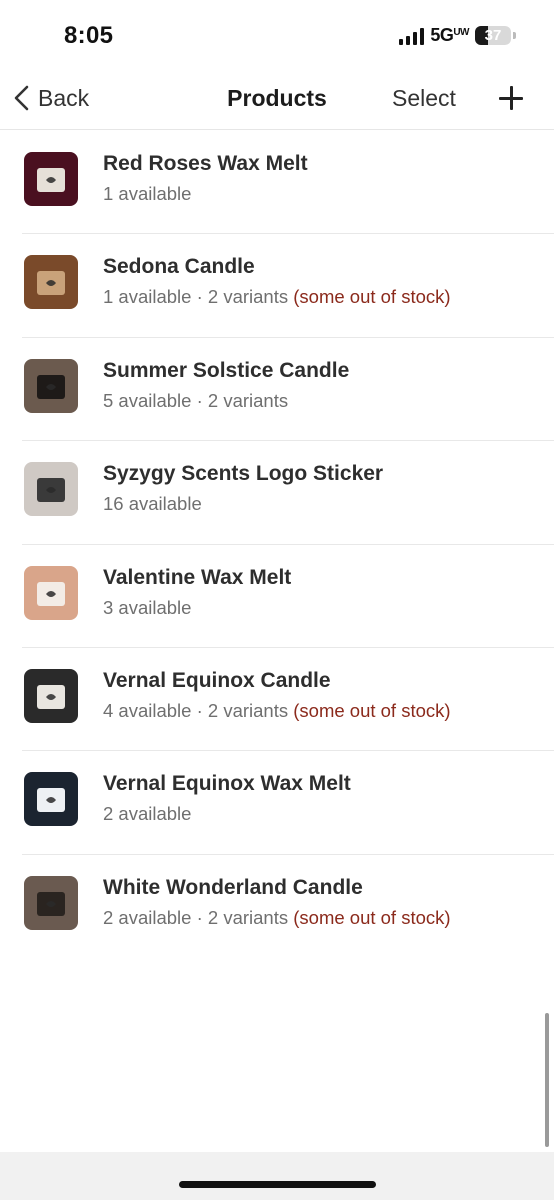  What do you see at coordinates (277, 597) in the screenshot?
I see `product-row: Valentine Wax Melt 3 available` at bounding box center [277, 597].